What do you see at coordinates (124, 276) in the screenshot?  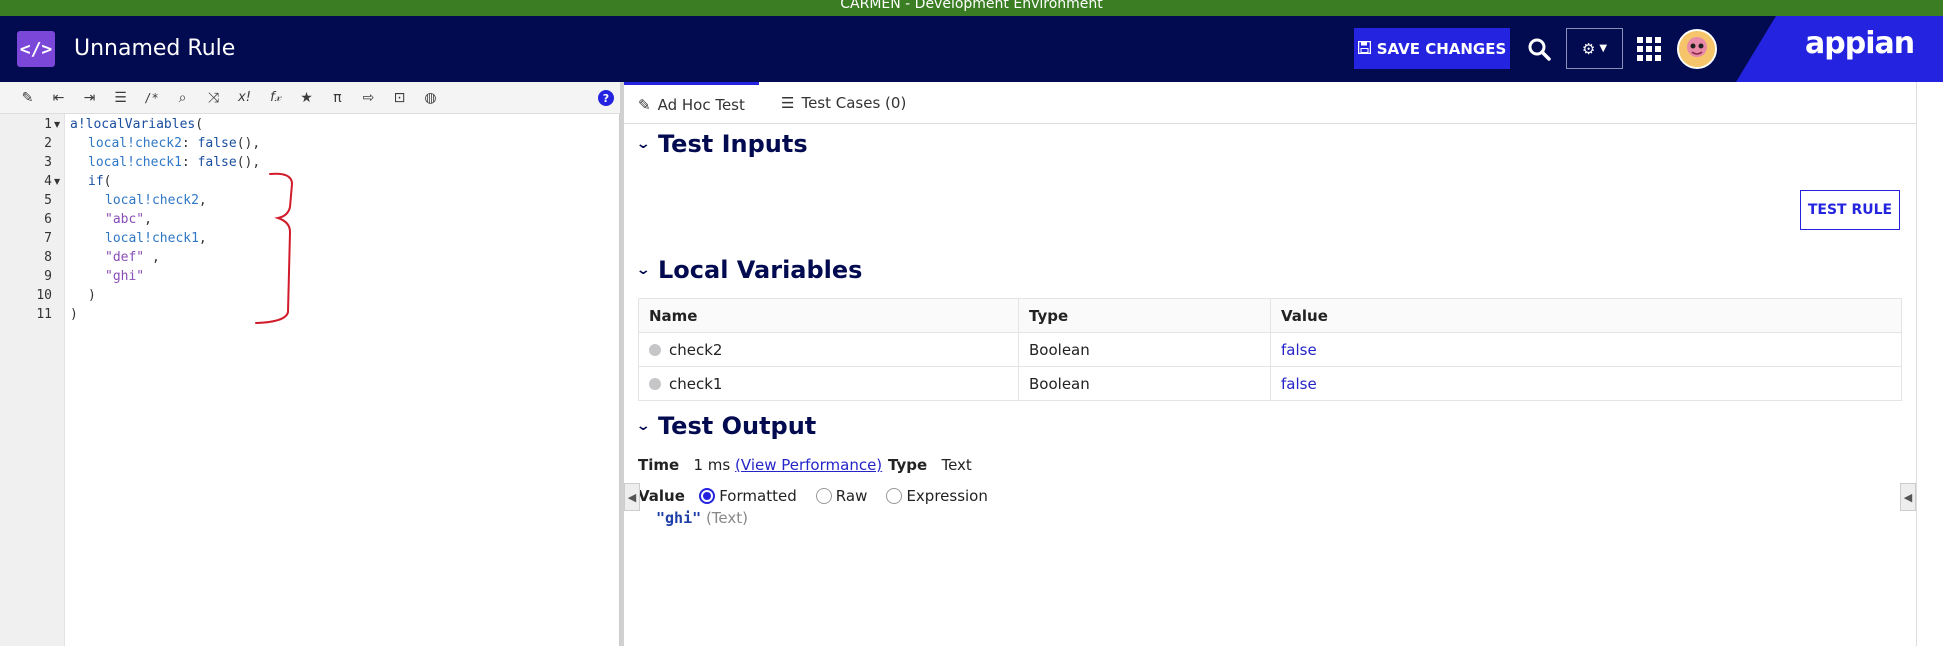 I see `code-line: "ghi"` at bounding box center [124, 276].